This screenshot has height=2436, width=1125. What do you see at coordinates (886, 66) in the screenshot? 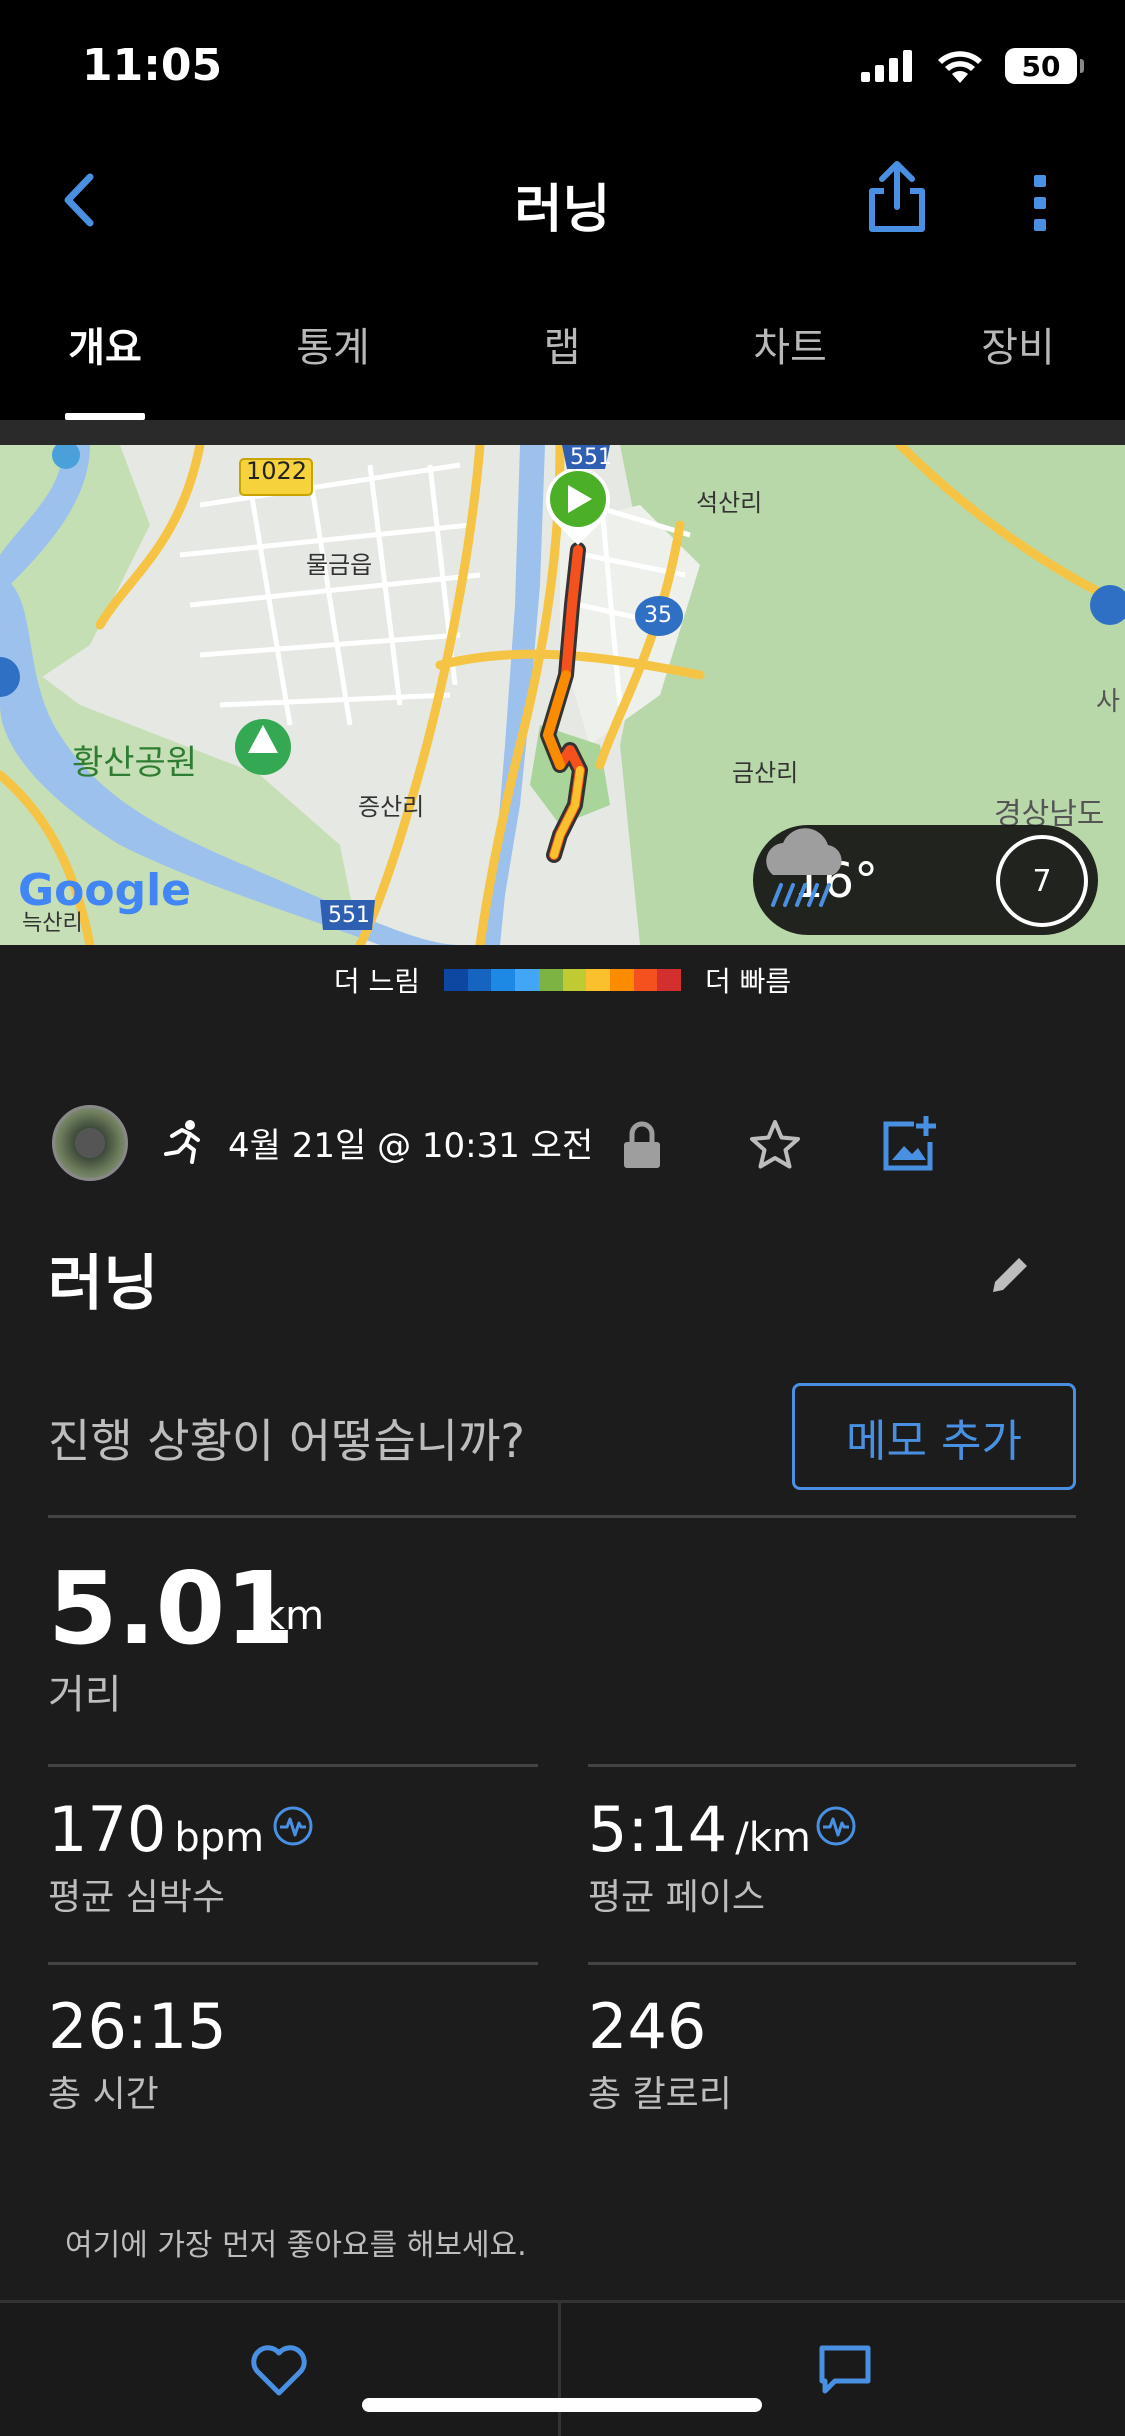
I see `signal-icon` at bounding box center [886, 66].